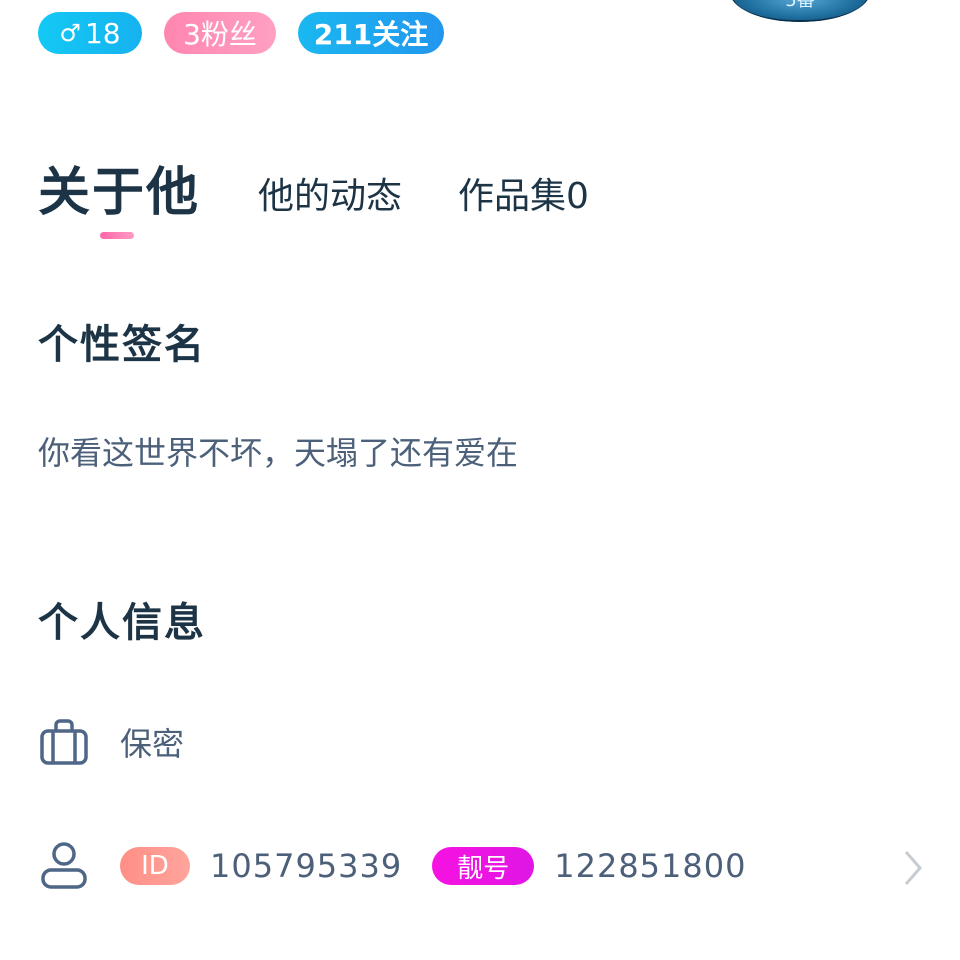 The image size is (960, 960). I want to click on signature-text: 你看这世界不坏，天塌了还有爱在, so click(278, 453).